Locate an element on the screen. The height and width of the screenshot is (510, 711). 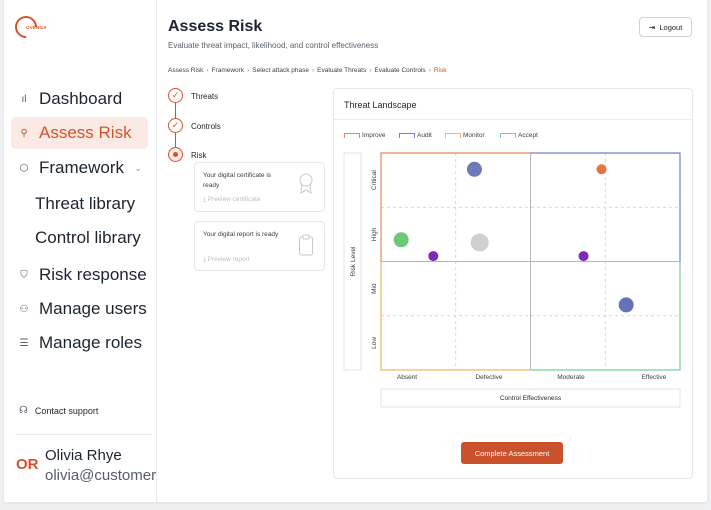
x-axis-label: Control Effectiveness is located at coordinates (531, 398).